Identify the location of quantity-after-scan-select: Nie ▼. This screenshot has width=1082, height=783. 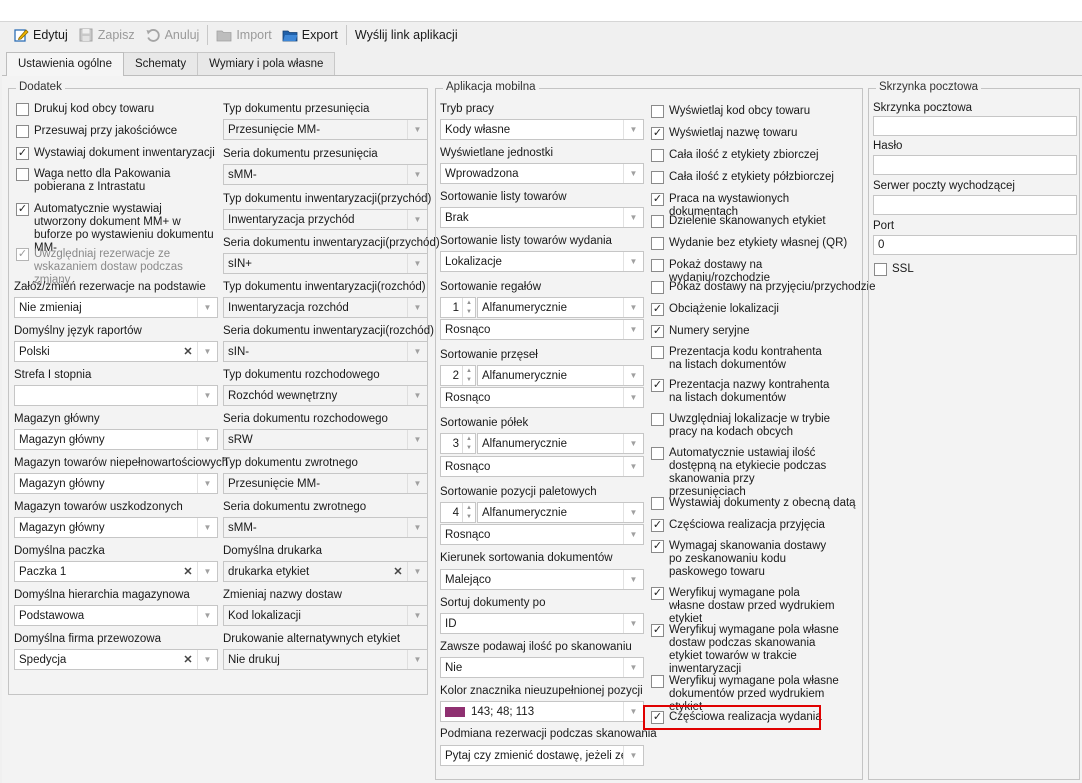
(542, 667).